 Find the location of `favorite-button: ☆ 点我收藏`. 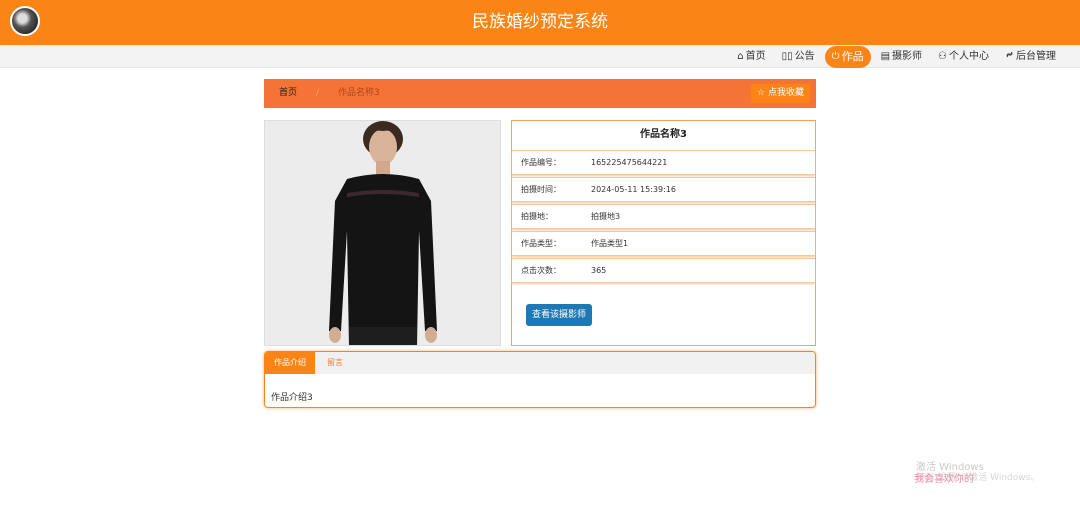

favorite-button: ☆ 点我收藏 is located at coordinates (780, 93).